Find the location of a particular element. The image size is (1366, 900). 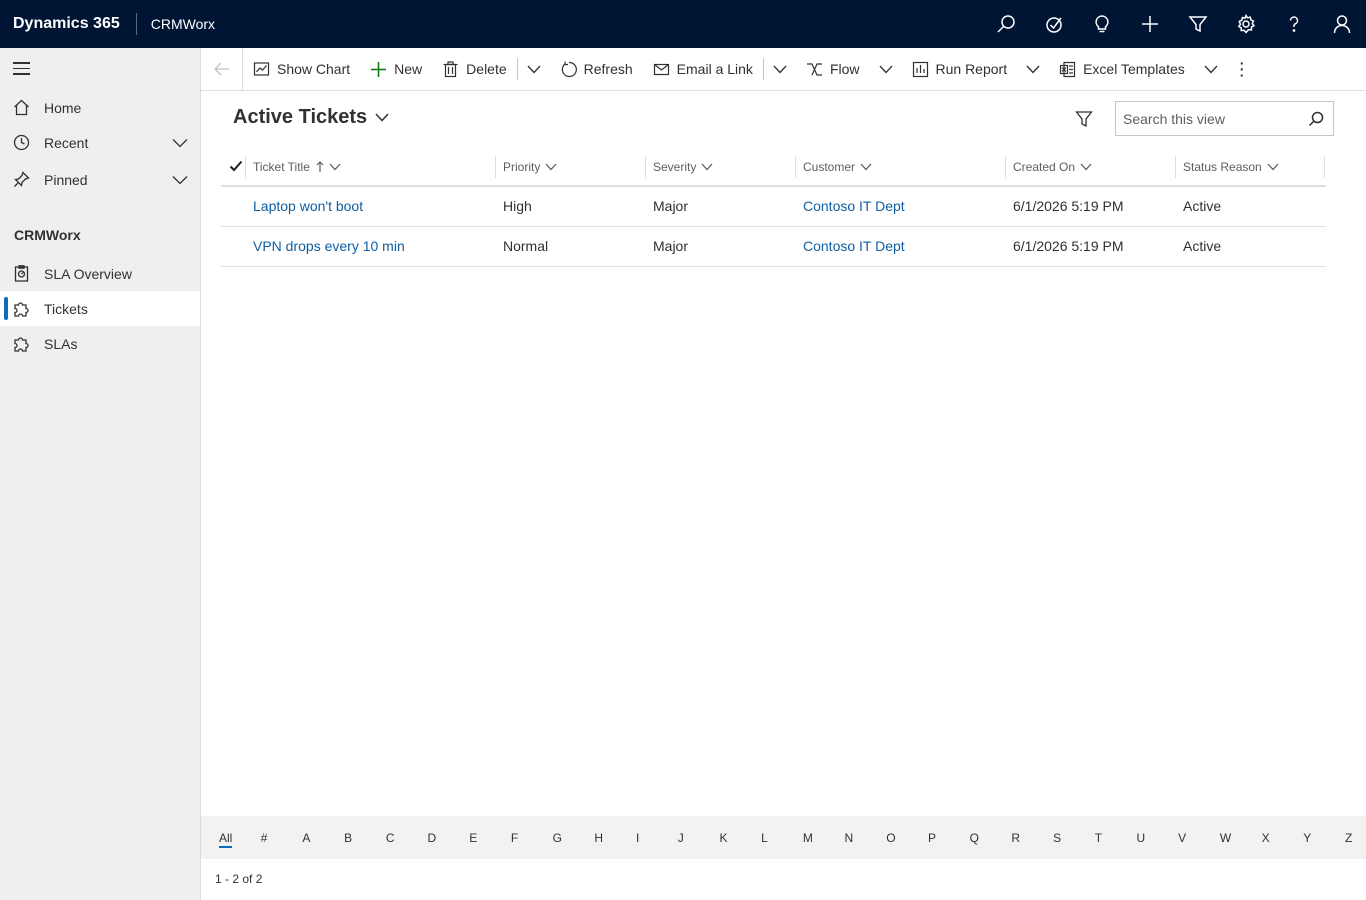

flow-button: Flow is located at coordinates (833, 69).